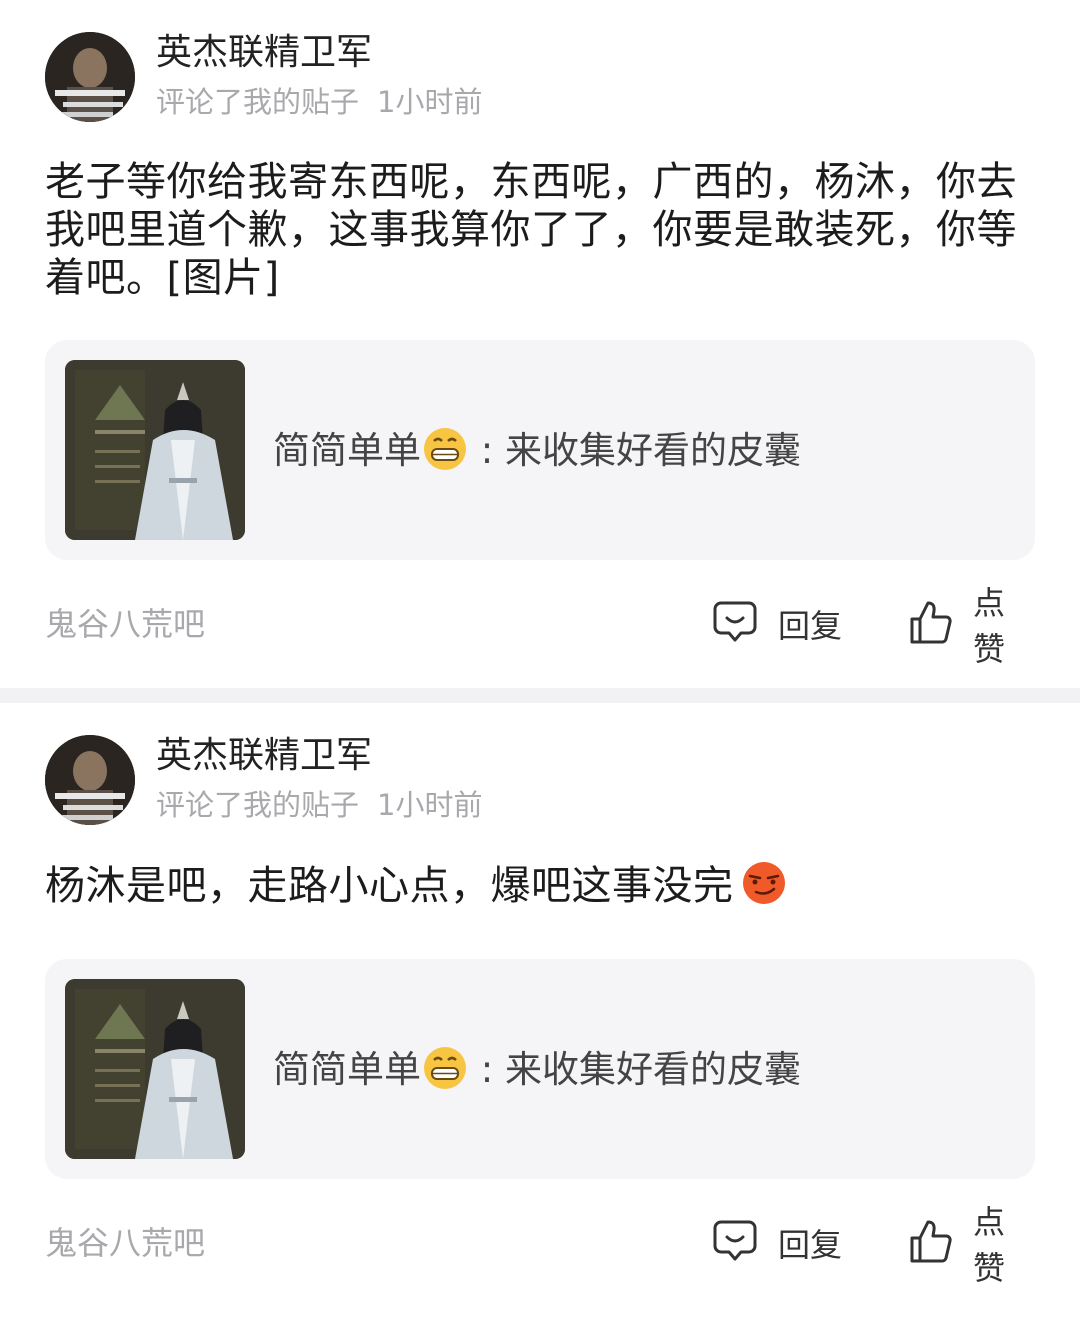 Image resolution: width=1080 pixels, height=1323 pixels. What do you see at coordinates (540, 695) in the screenshot?
I see `section-divider` at bounding box center [540, 695].